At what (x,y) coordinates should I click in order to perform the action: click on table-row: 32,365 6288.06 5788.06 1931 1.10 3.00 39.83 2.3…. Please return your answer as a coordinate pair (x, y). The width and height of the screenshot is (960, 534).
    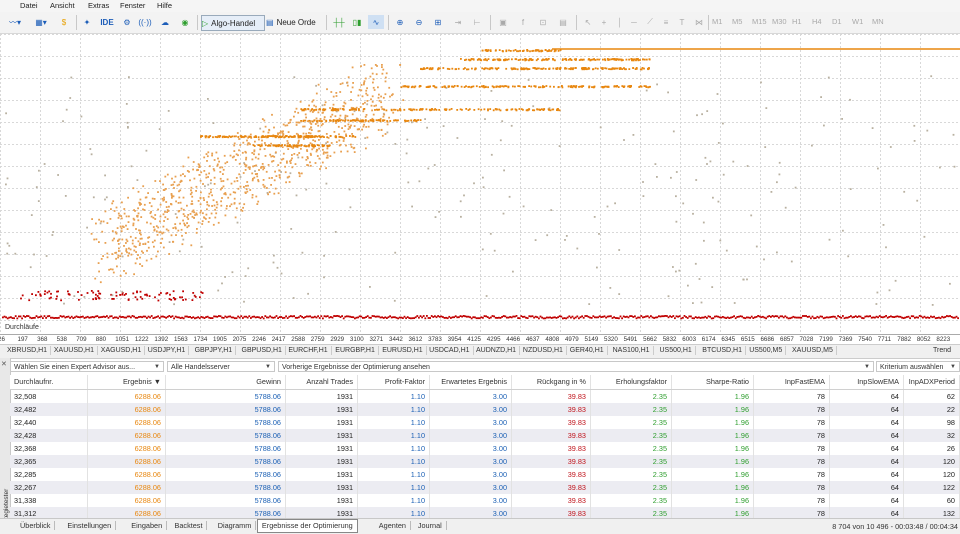
    Looking at the image, I should click on (485, 461).